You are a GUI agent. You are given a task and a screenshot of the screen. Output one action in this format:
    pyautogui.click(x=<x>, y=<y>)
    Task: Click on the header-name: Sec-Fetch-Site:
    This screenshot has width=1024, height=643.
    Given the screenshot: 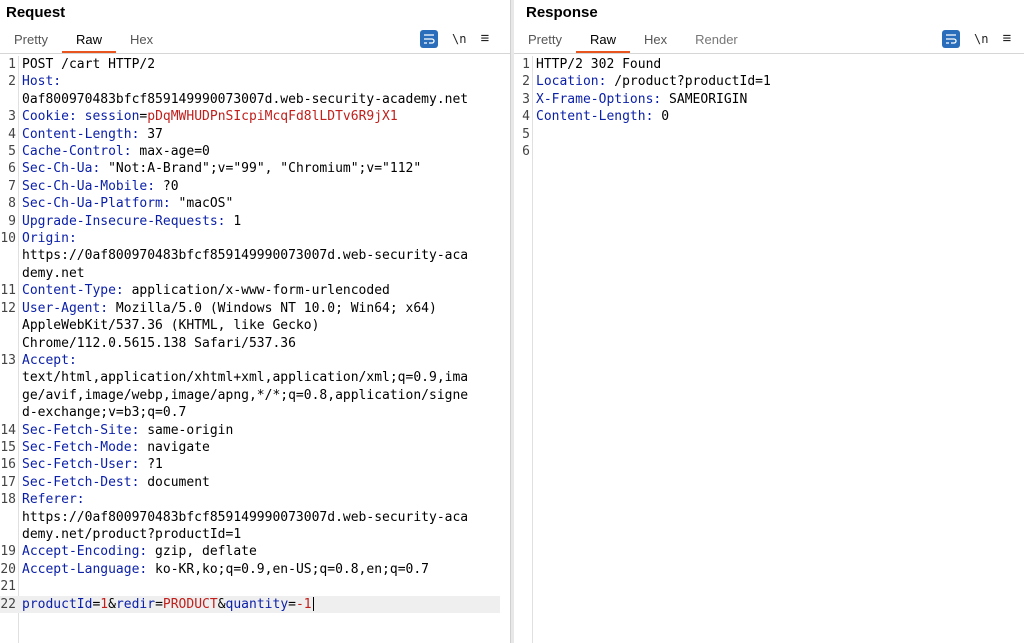 What is the action you would take?
    pyautogui.click(x=81, y=430)
    